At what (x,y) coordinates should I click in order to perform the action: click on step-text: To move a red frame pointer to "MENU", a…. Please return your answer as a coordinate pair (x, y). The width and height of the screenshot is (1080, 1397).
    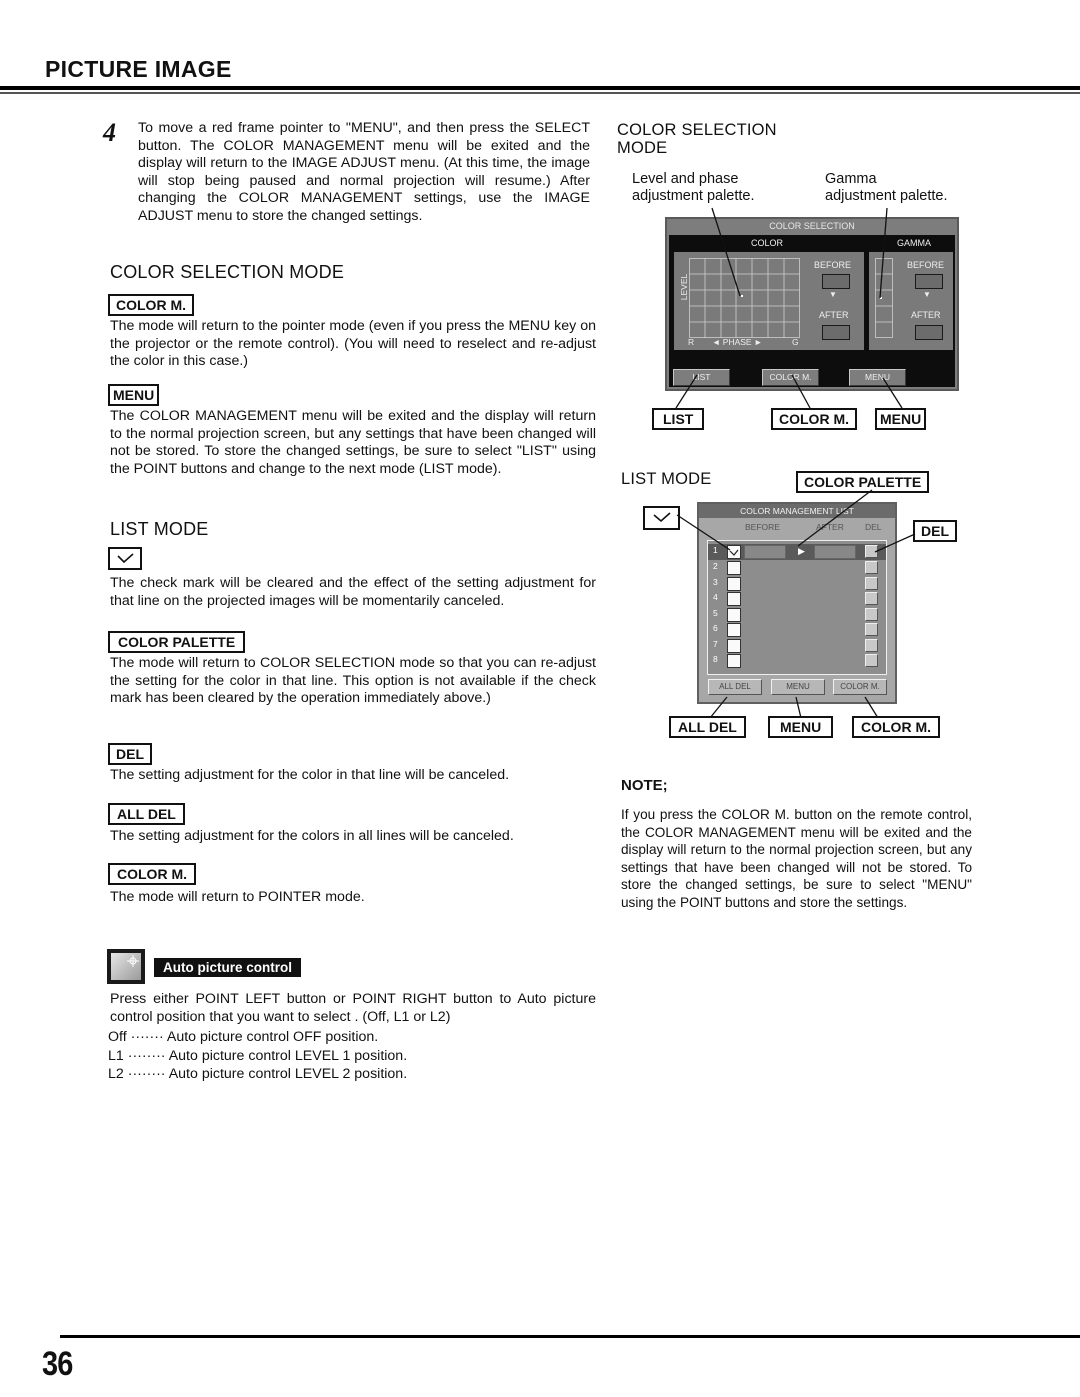
    Looking at the image, I should click on (364, 172).